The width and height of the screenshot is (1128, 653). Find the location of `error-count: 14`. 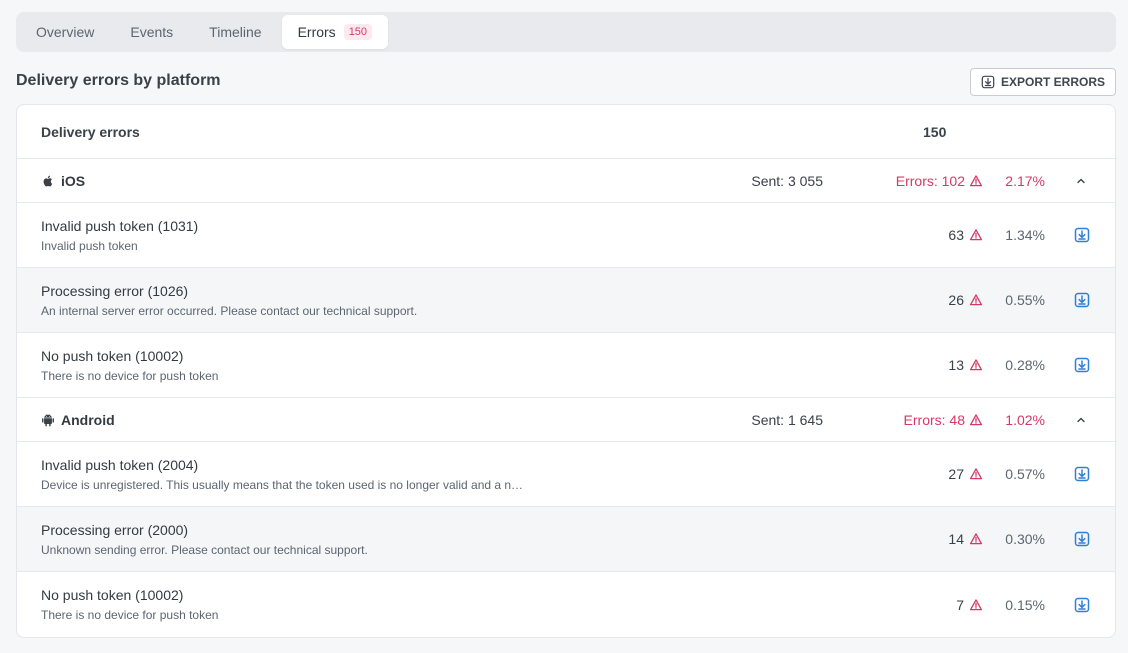

error-count: 14 is located at coordinates (965, 539).